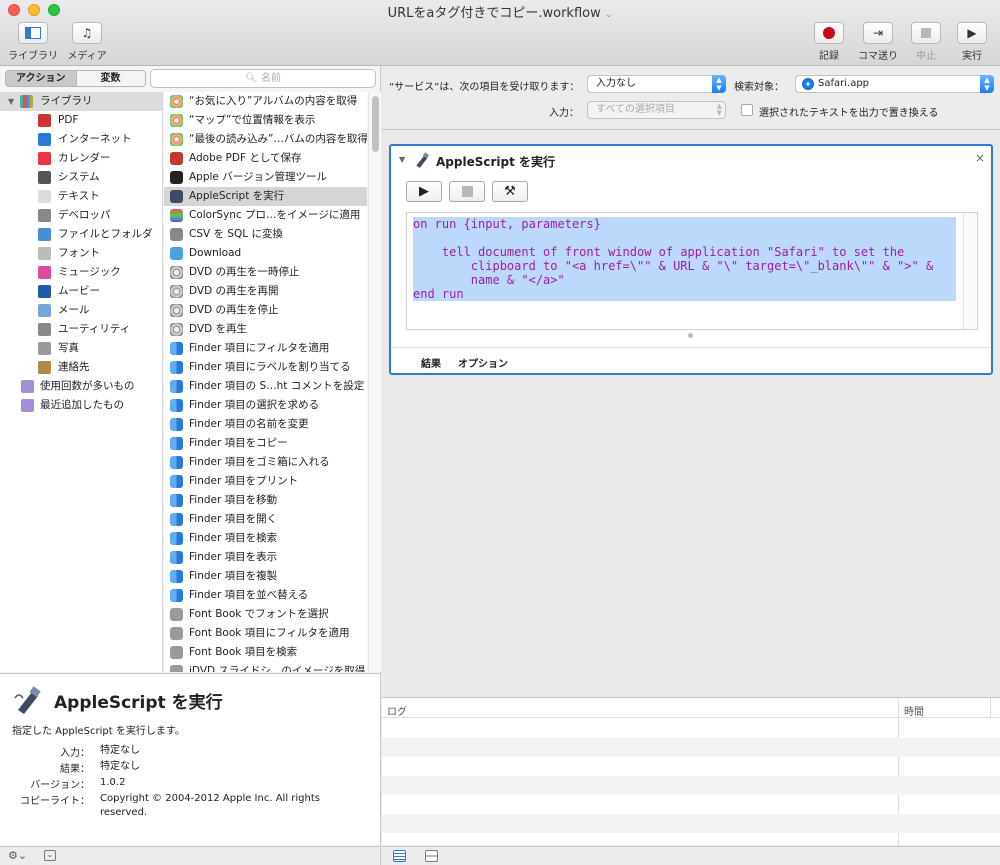 The height and width of the screenshot is (865, 1000). Describe the element at coordinates (849, 113) in the screenshot. I see `replace-text-label: 選択されたテキストを出力で置き換える` at that location.